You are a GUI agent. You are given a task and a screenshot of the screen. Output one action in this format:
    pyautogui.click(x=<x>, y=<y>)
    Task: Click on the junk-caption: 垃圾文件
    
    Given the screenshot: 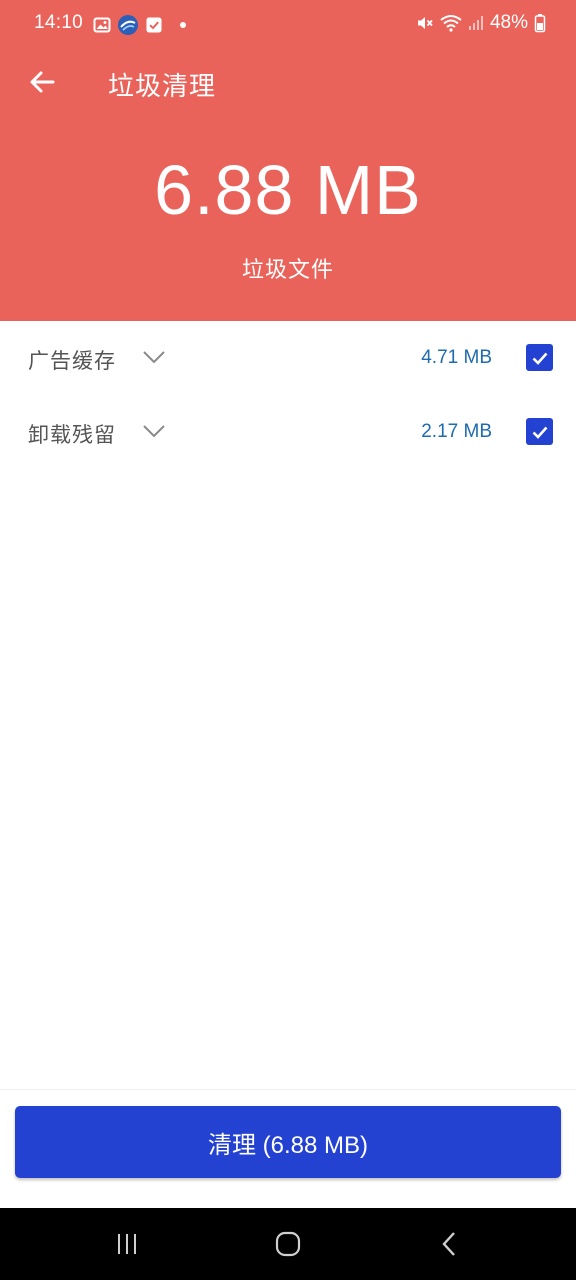 What is the action you would take?
    pyautogui.click(x=287, y=269)
    